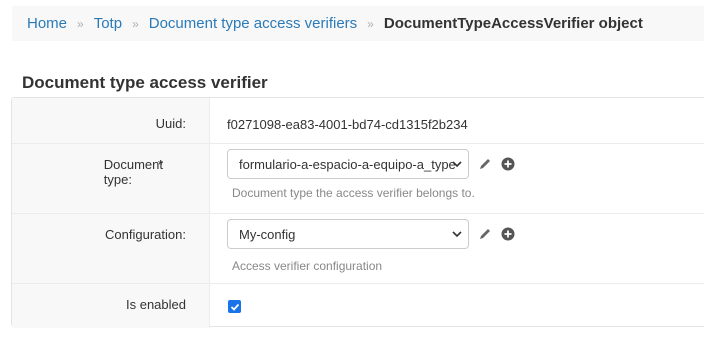 This screenshot has height=339, width=704. What do you see at coordinates (111, 248) in the screenshot?
I see `configuration-label-cell: Configuration:` at bounding box center [111, 248].